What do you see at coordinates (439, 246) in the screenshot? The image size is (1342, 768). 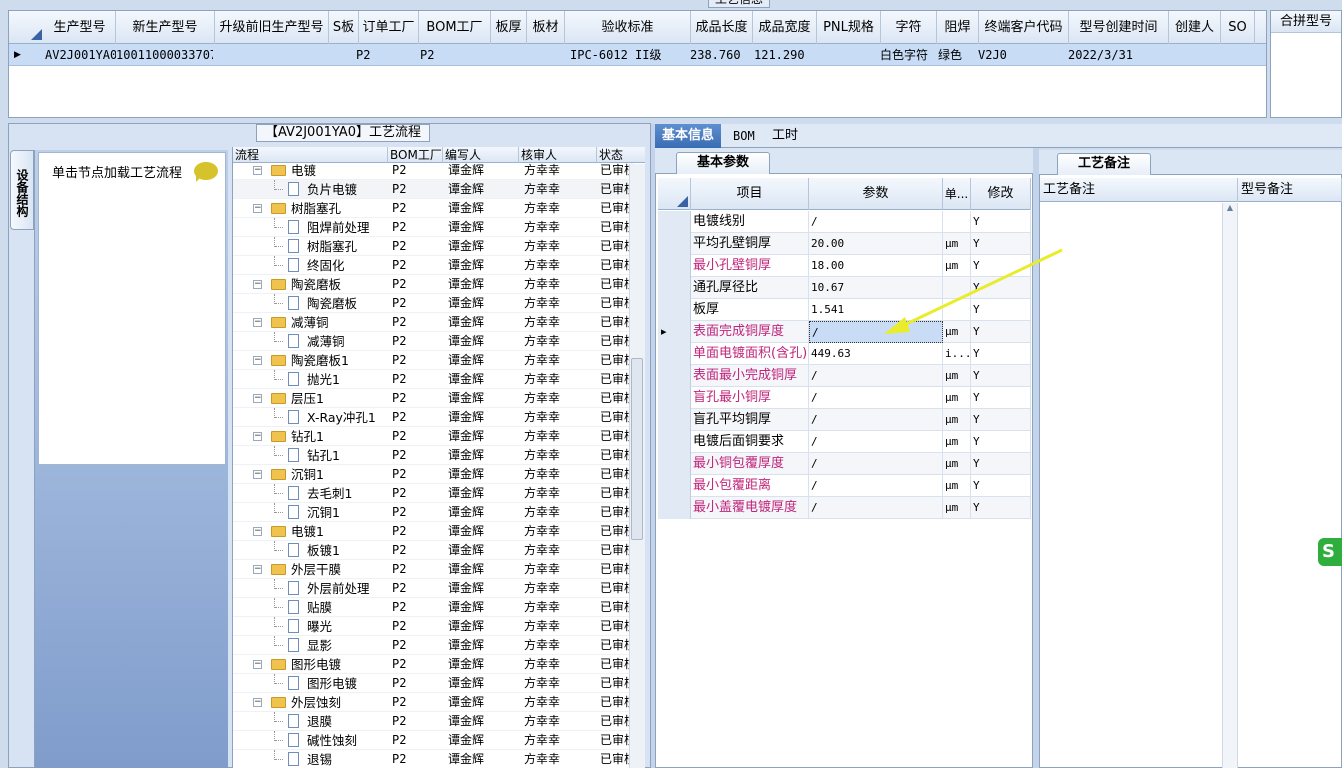 I see `tree-row: 树脂塞孔 P2 谭金辉 方幸幸 已审核` at bounding box center [439, 246].